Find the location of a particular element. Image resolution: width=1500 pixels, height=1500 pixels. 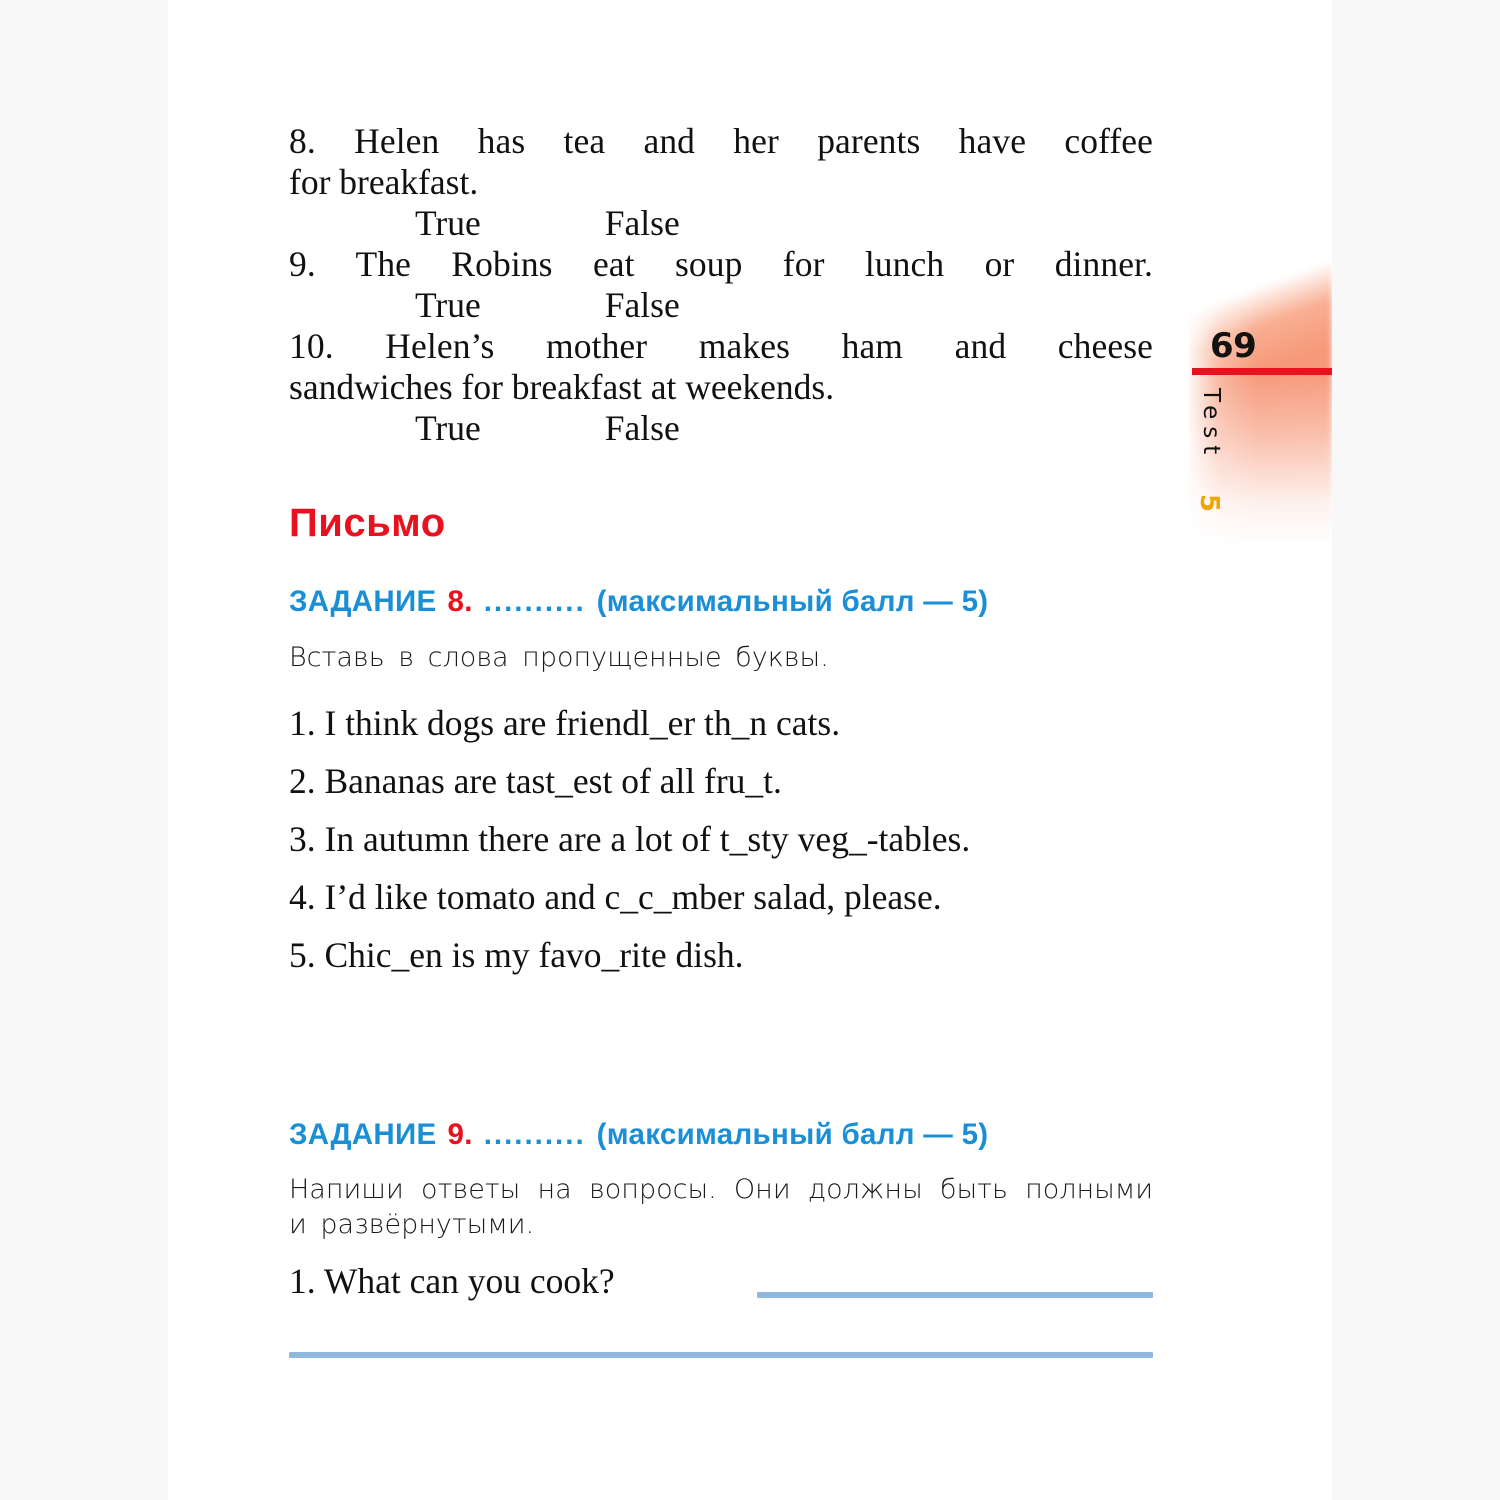

task-9-label: ЗАДАНИЕ is located at coordinates (363, 1134).